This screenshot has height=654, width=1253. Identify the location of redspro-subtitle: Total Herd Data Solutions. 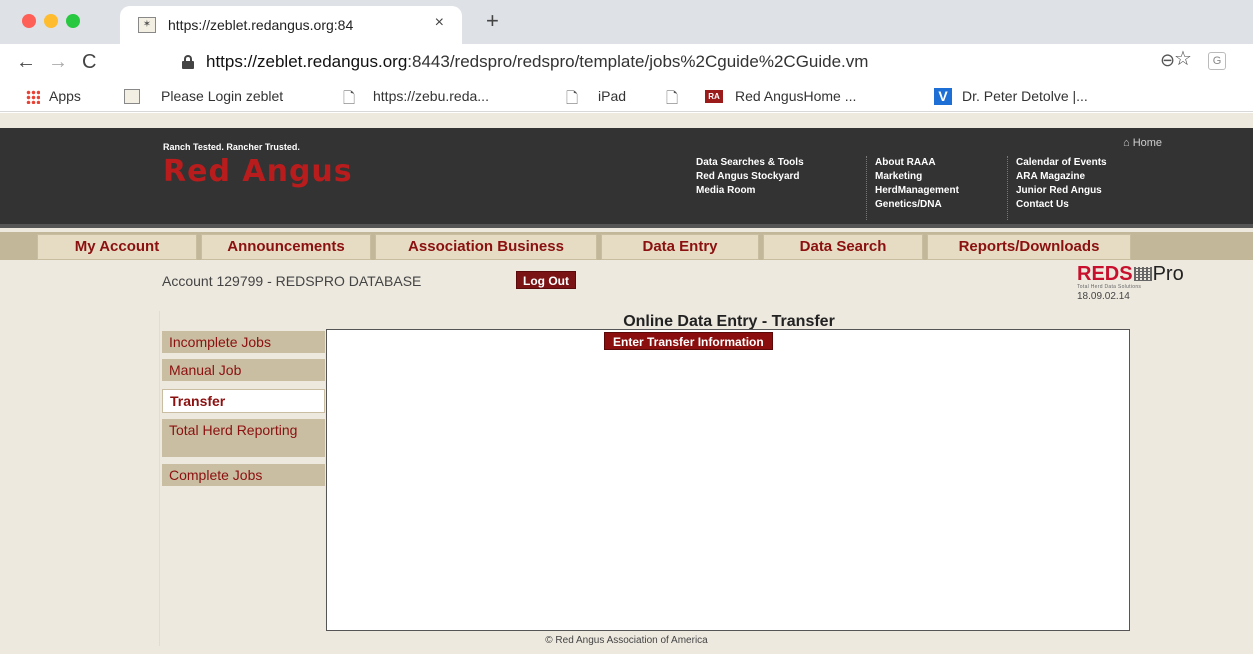
(1109, 287).